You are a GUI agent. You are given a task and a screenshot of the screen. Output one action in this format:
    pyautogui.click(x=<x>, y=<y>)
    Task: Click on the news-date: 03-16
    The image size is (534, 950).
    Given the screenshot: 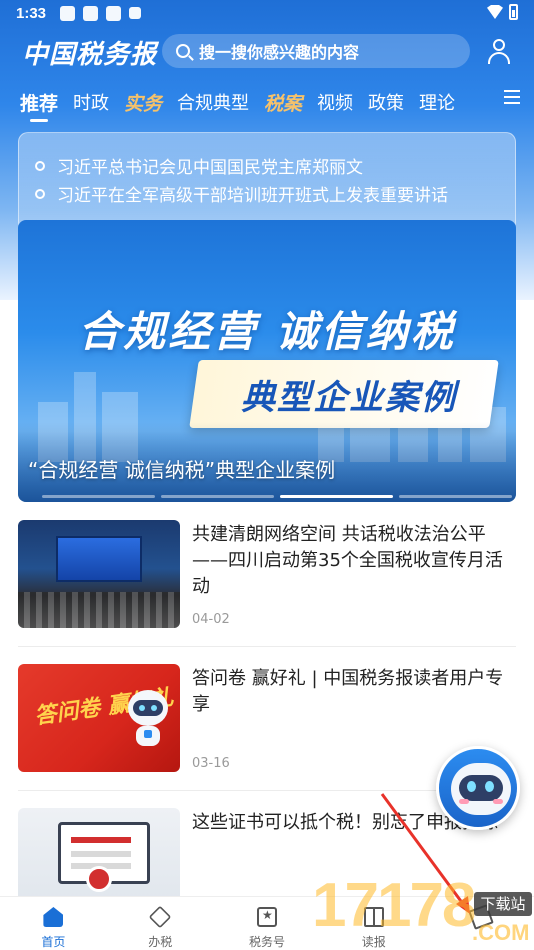 What is the action you would take?
    pyautogui.click(x=211, y=763)
    